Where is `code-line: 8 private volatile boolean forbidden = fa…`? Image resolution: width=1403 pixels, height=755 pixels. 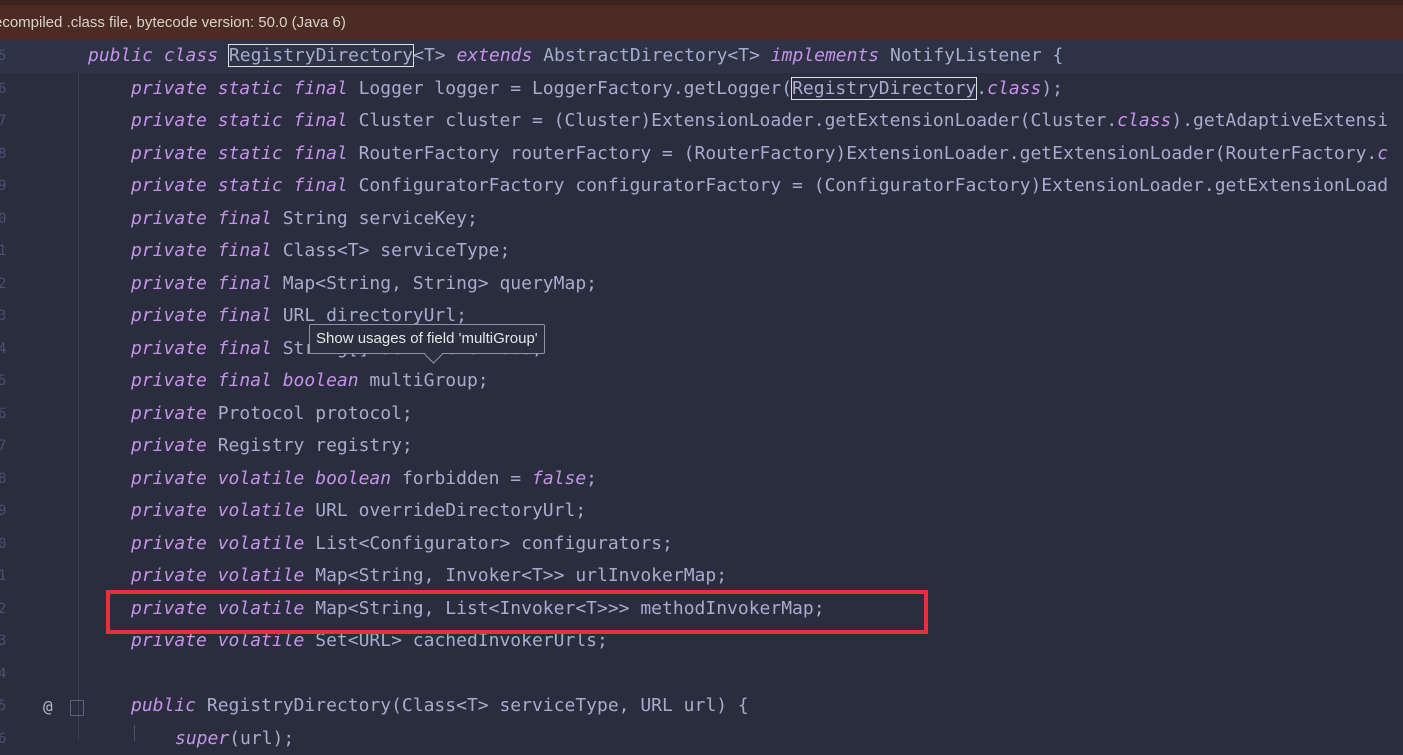
code-line: 8 private volatile boolean forbidden = fa… is located at coordinates (701, 479).